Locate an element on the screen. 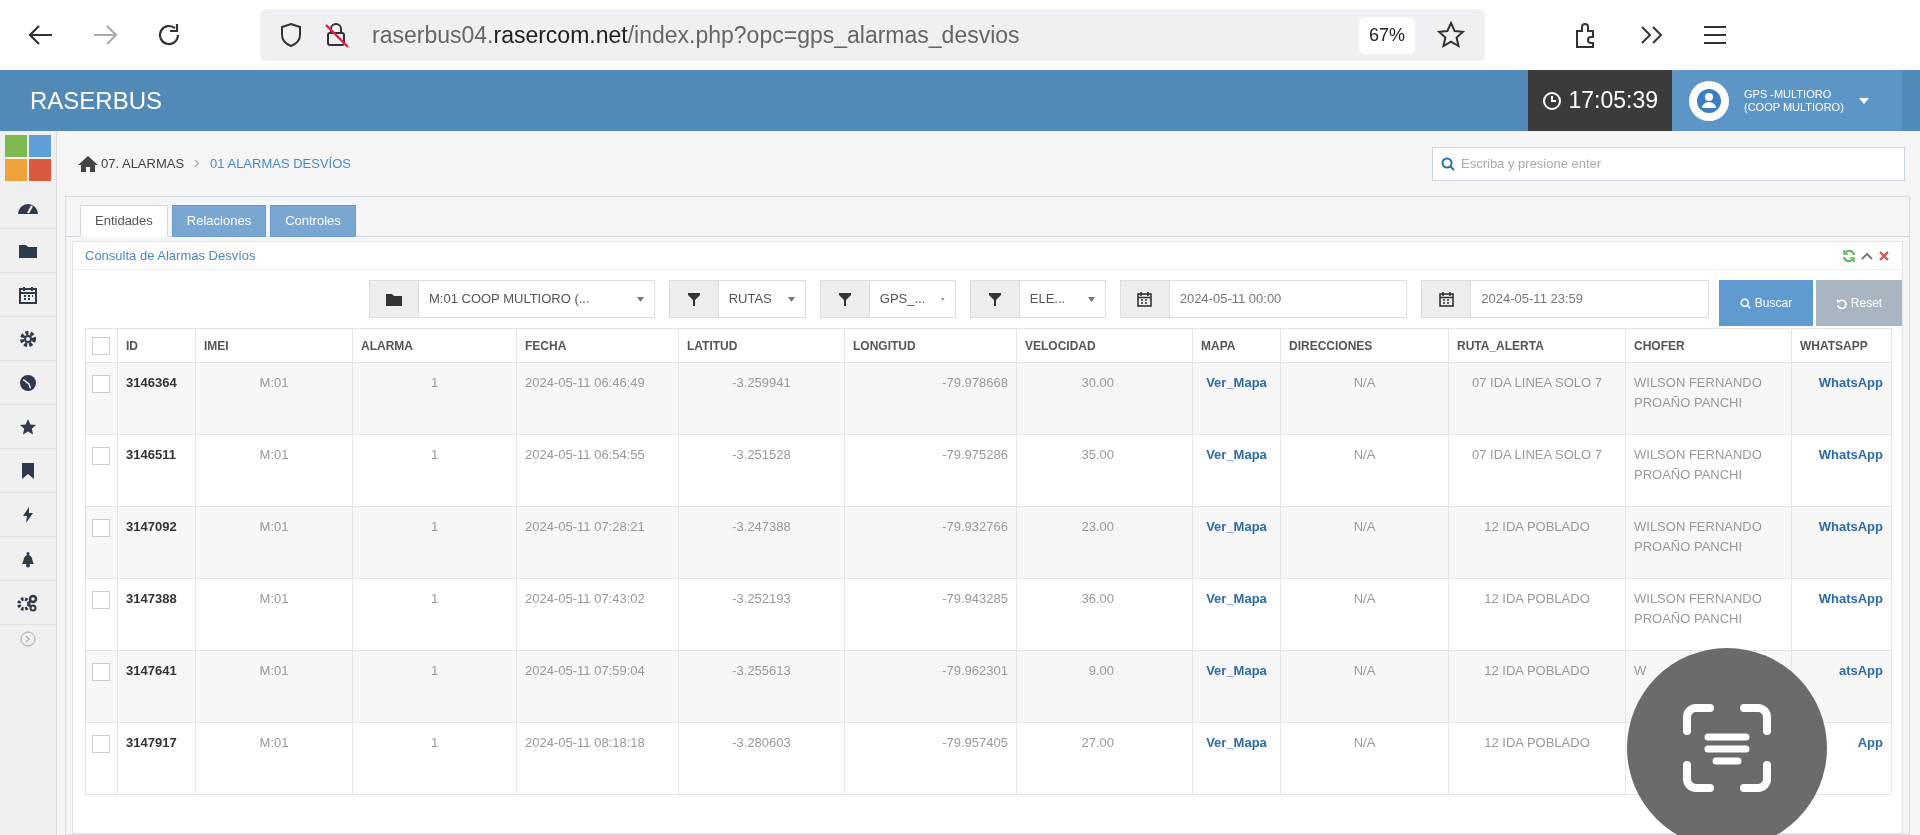 This screenshot has height=835, width=1920. zoom-badge: 67% is located at coordinates (1386, 35).